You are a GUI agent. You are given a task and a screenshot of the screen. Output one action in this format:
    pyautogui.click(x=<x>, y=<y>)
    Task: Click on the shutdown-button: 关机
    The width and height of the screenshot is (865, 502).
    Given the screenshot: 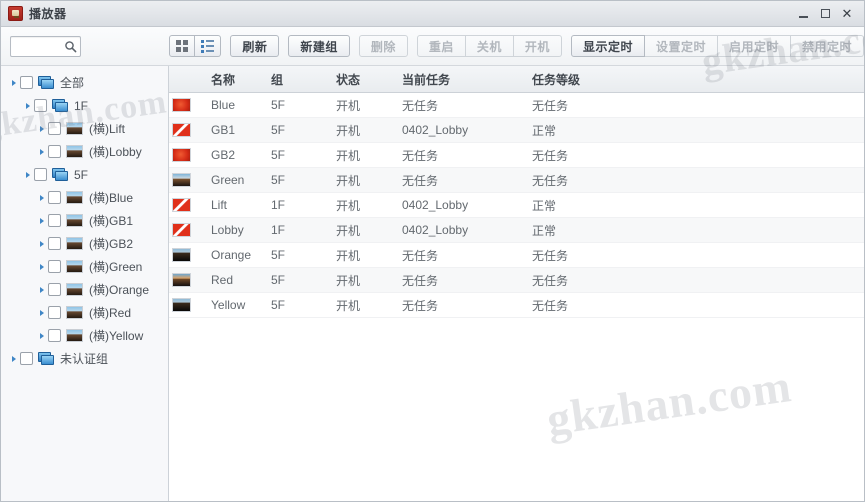 What is the action you would take?
    pyautogui.click(x=489, y=46)
    